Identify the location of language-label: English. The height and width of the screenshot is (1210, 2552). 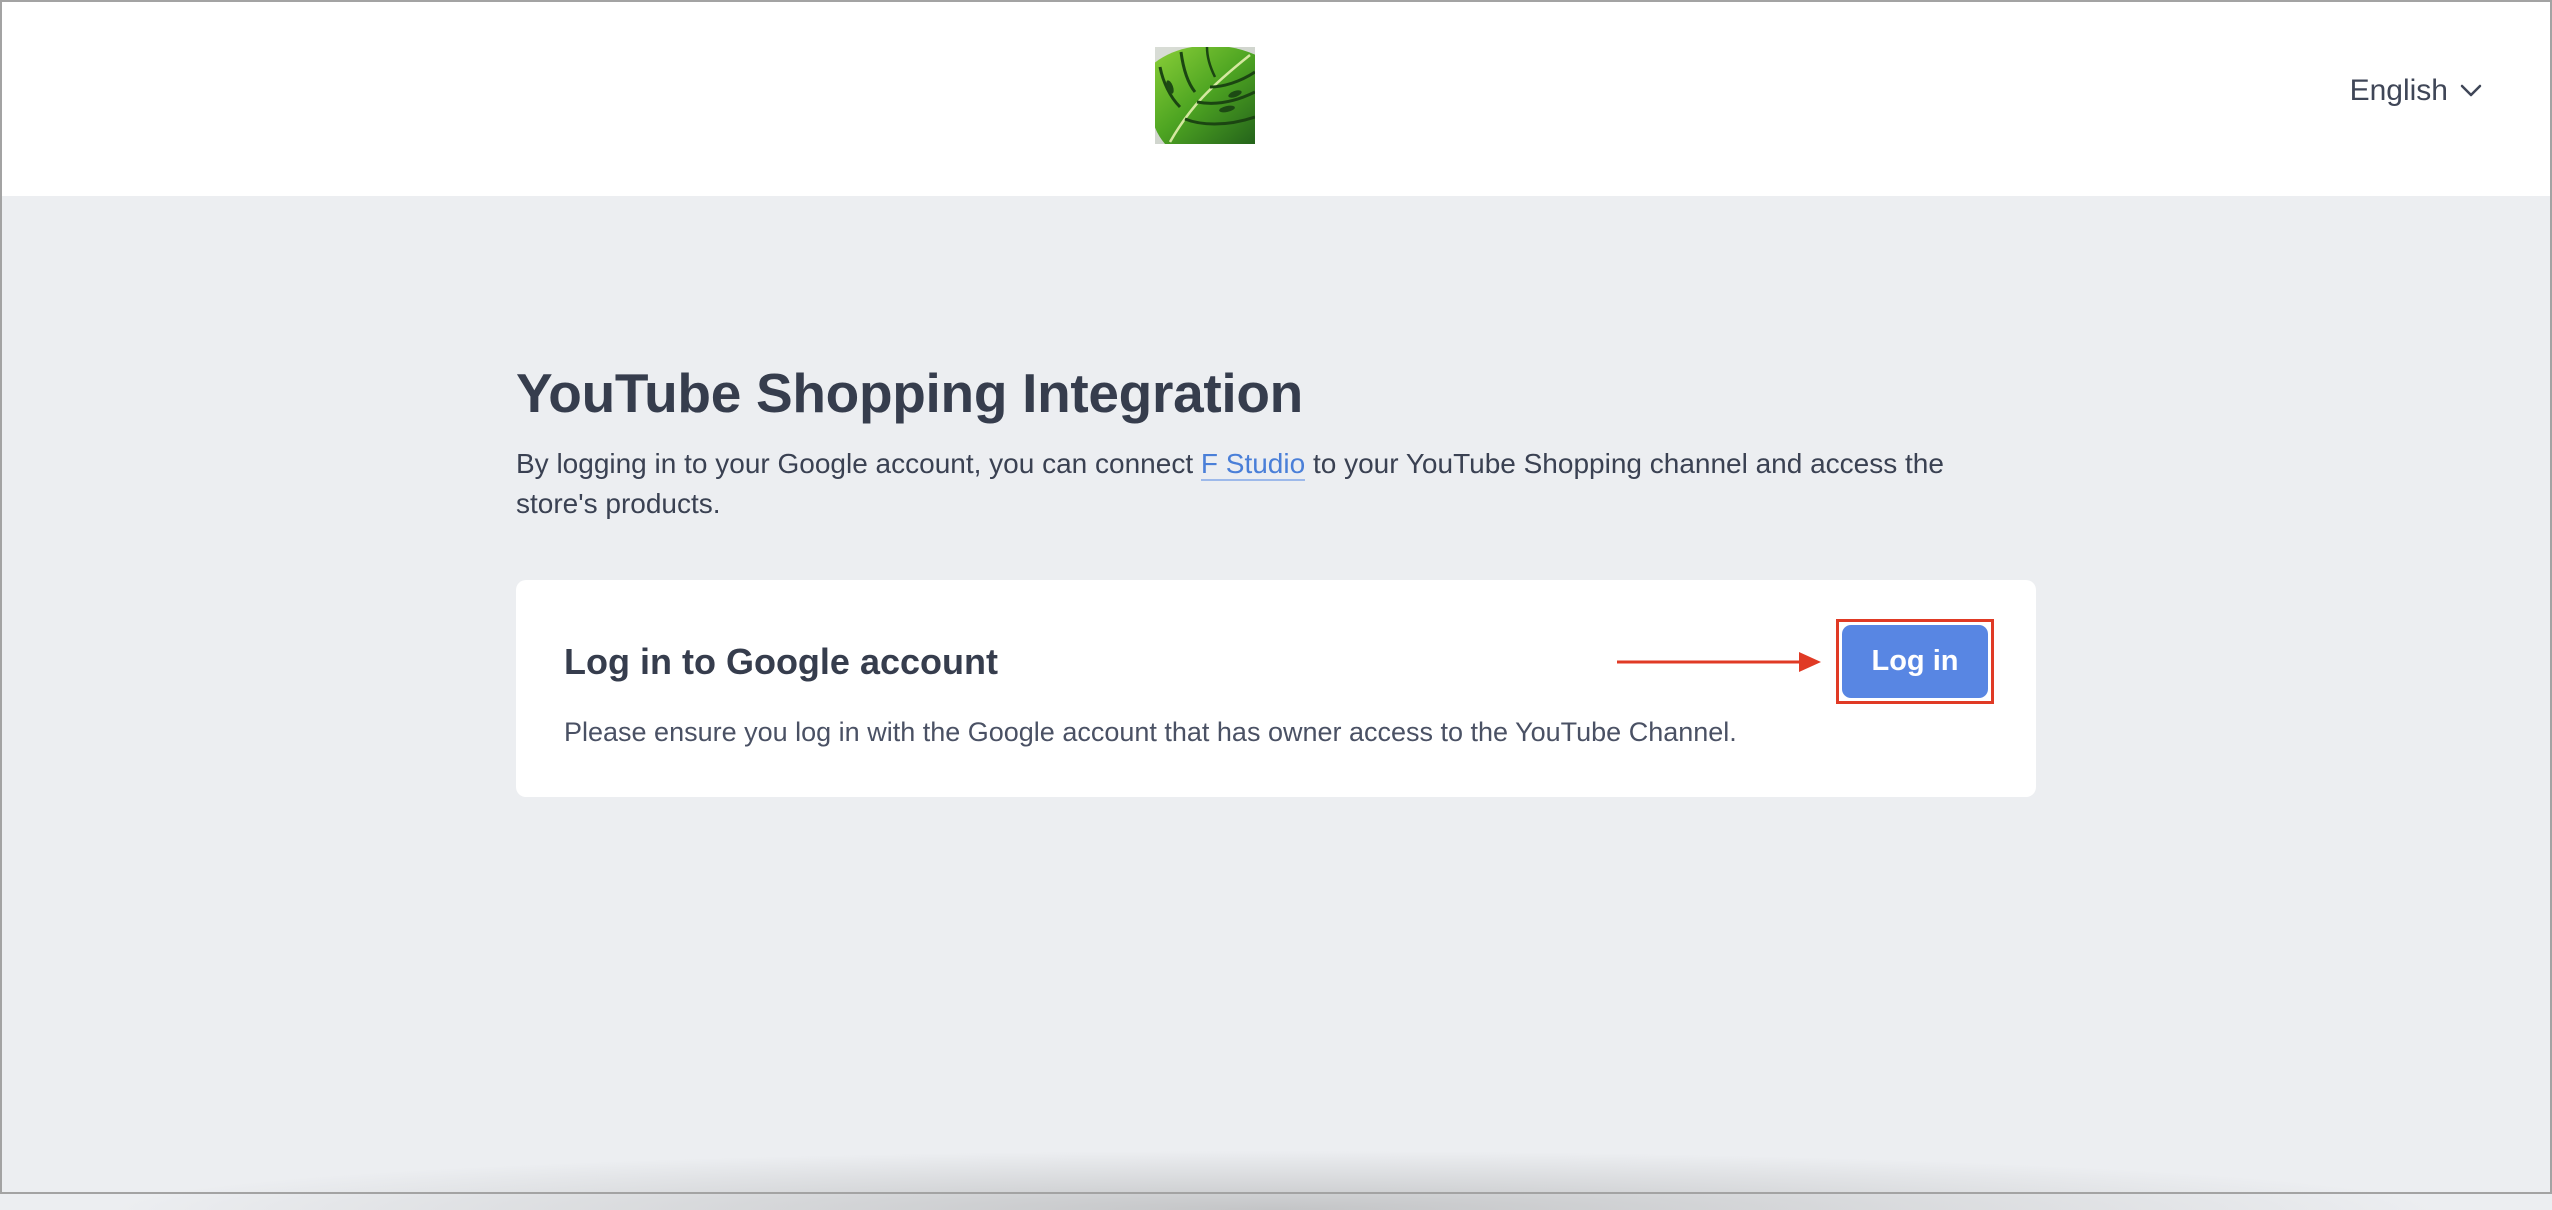
(2398, 90).